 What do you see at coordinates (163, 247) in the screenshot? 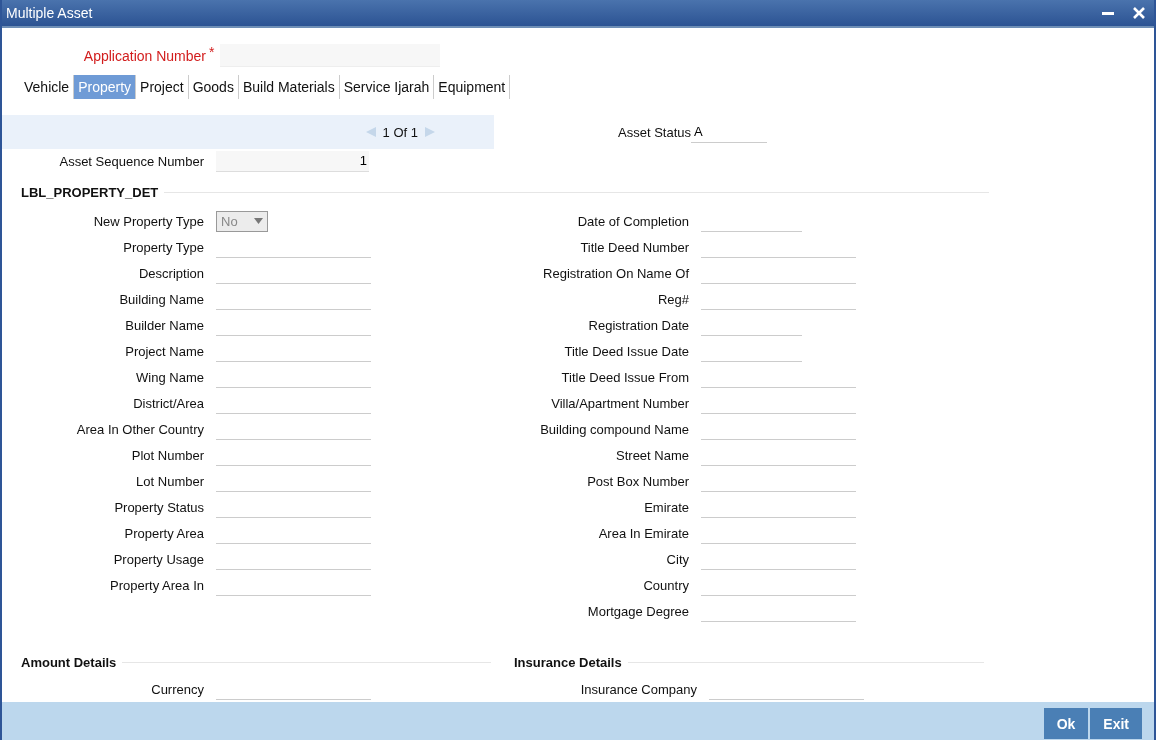
I see `field-label: Property Type` at bounding box center [163, 247].